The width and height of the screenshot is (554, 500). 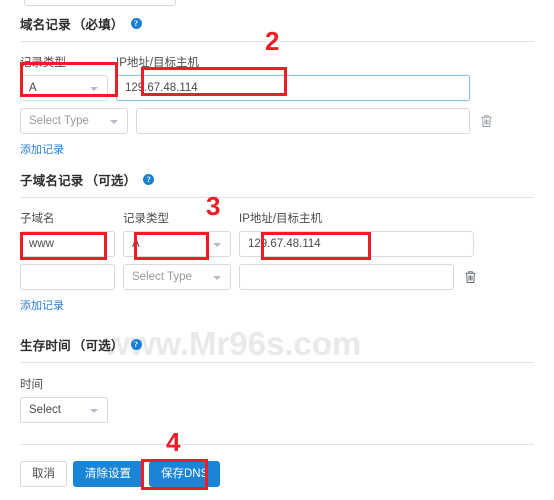 I want to click on column-label-time: 时间, so click(x=31, y=385).